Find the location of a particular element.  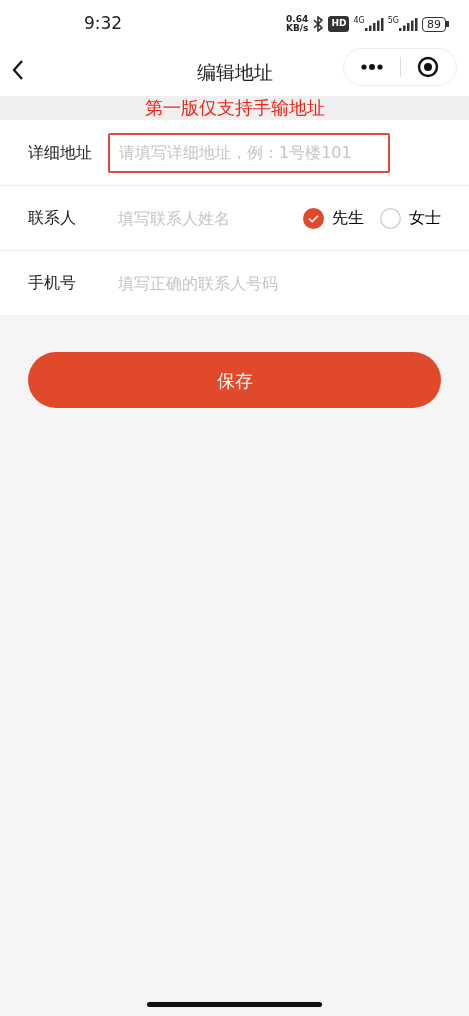

network-speed: 0.64 is located at coordinates (297, 19).